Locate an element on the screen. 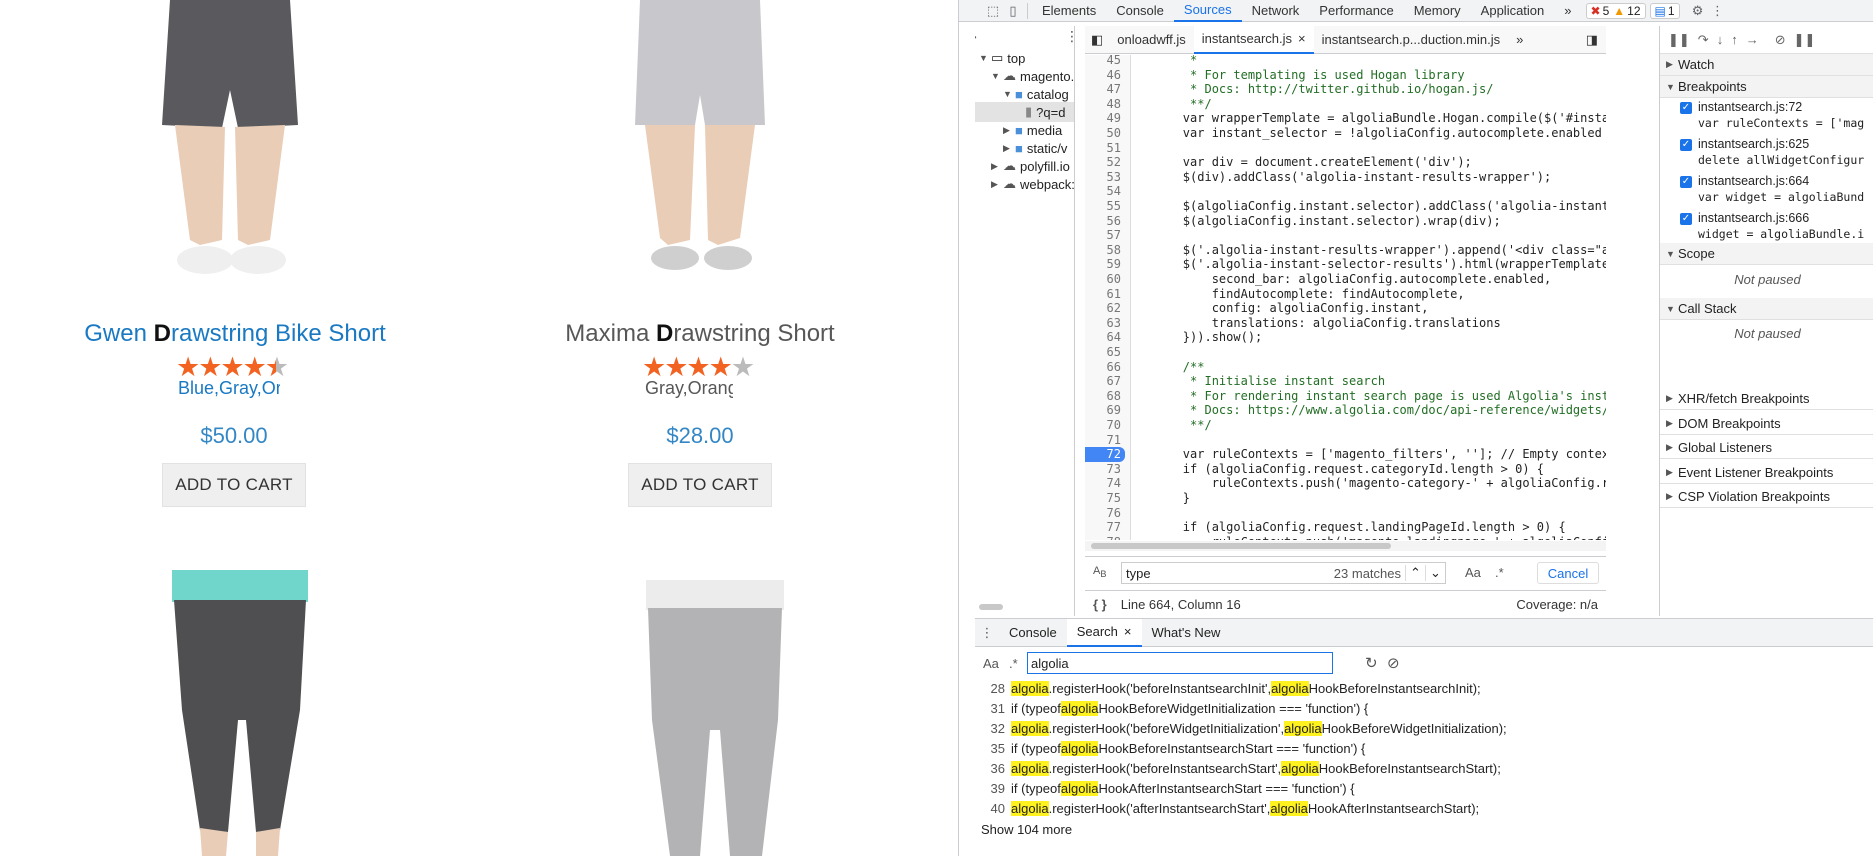  cancel-find-button: Cancel is located at coordinates (1568, 573).